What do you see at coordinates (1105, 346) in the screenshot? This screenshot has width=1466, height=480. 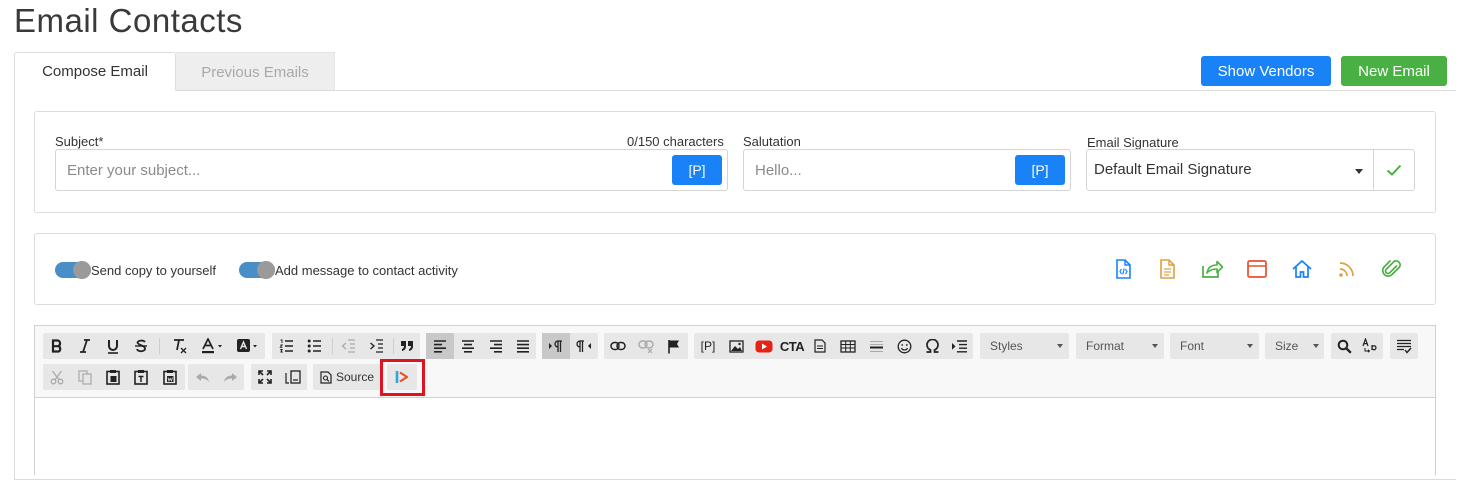 I see `format-dropdown-label: Format` at bounding box center [1105, 346].